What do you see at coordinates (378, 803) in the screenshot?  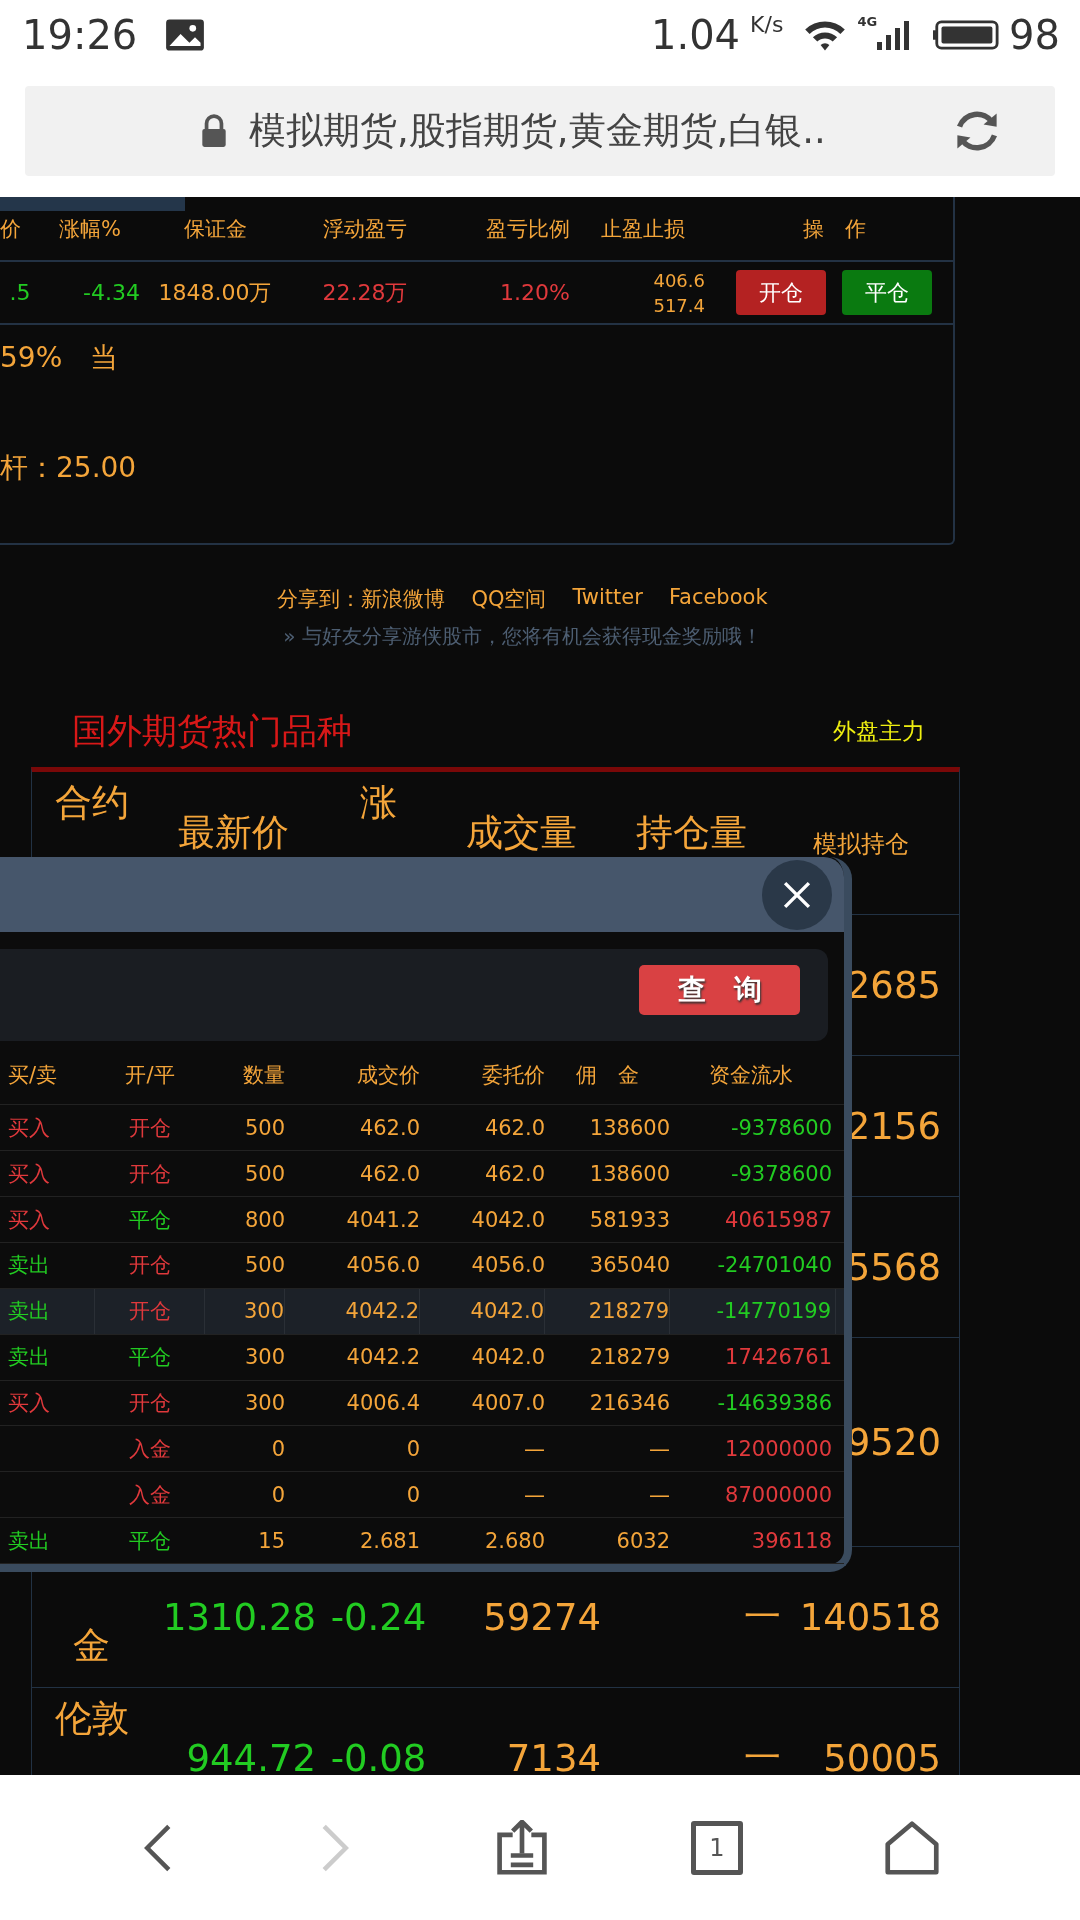 I see `column-header: 涨` at bounding box center [378, 803].